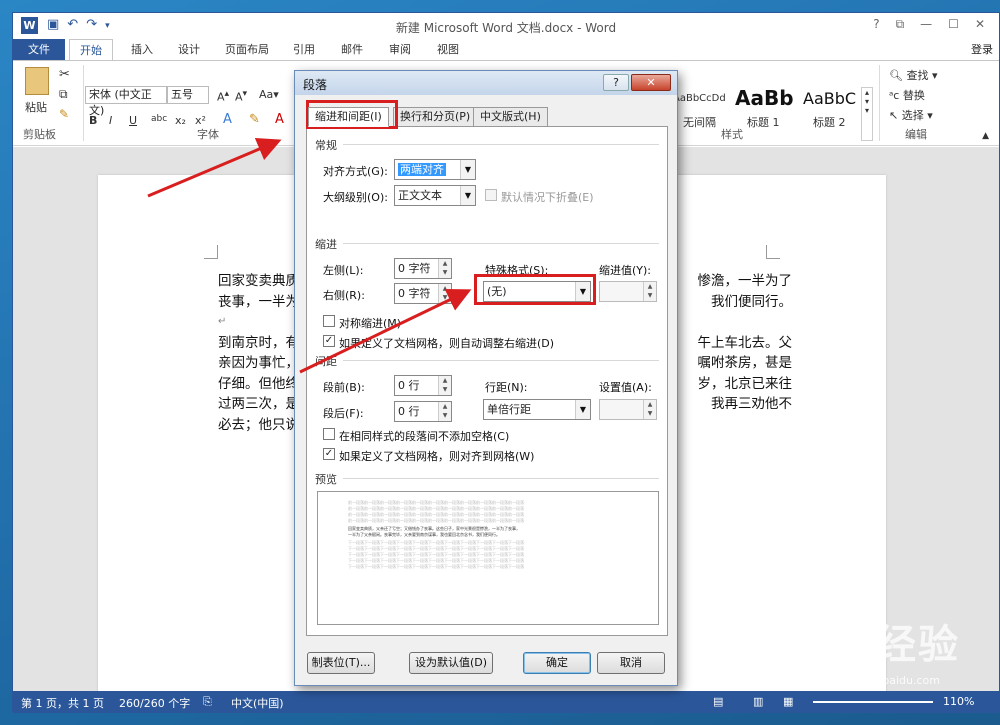 The image size is (1000, 725). I want to click on tab-line-page-breaks: 换行和分页(P), so click(435, 117).